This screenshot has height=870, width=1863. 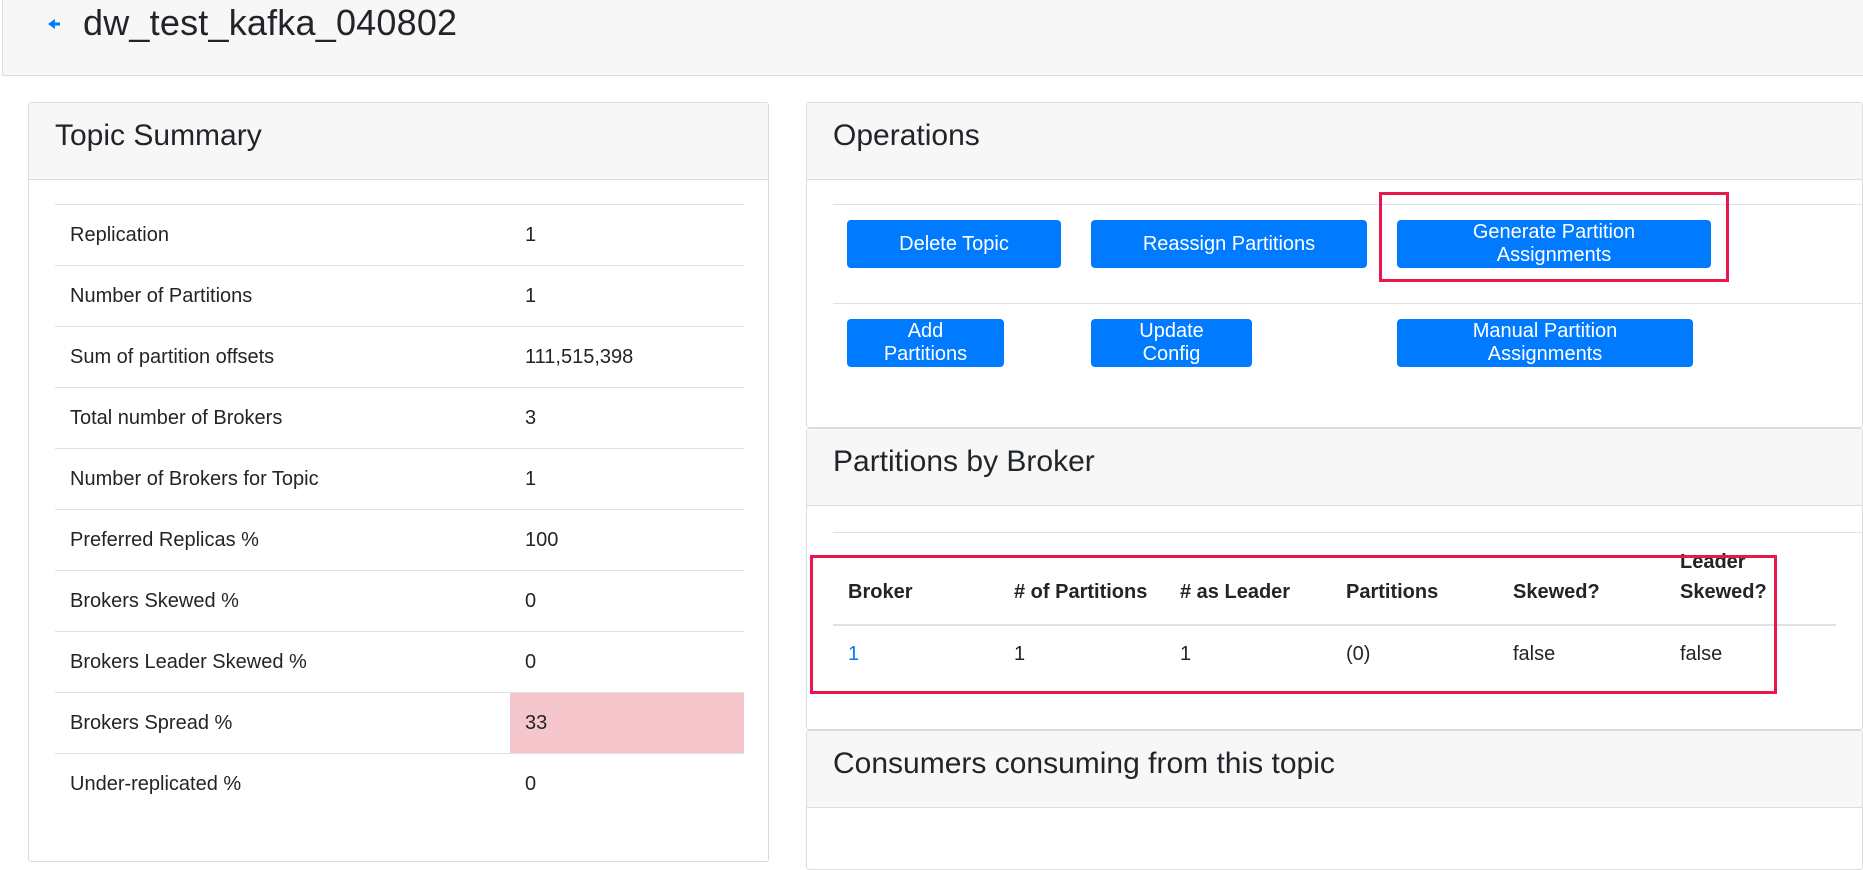 What do you see at coordinates (1334, 467) in the screenshot?
I see `partitions-by-broker-header: Partitions by Broker` at bounding box center [1334, 467].